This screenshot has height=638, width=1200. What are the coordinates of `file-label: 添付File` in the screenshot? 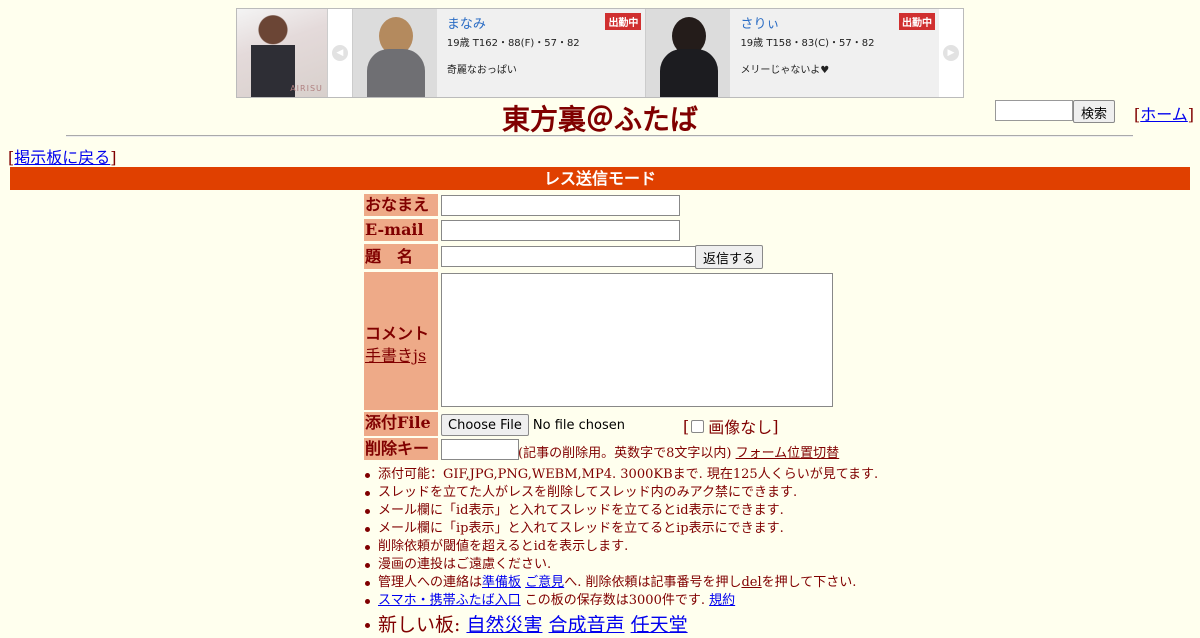 It's located at (401, 424).